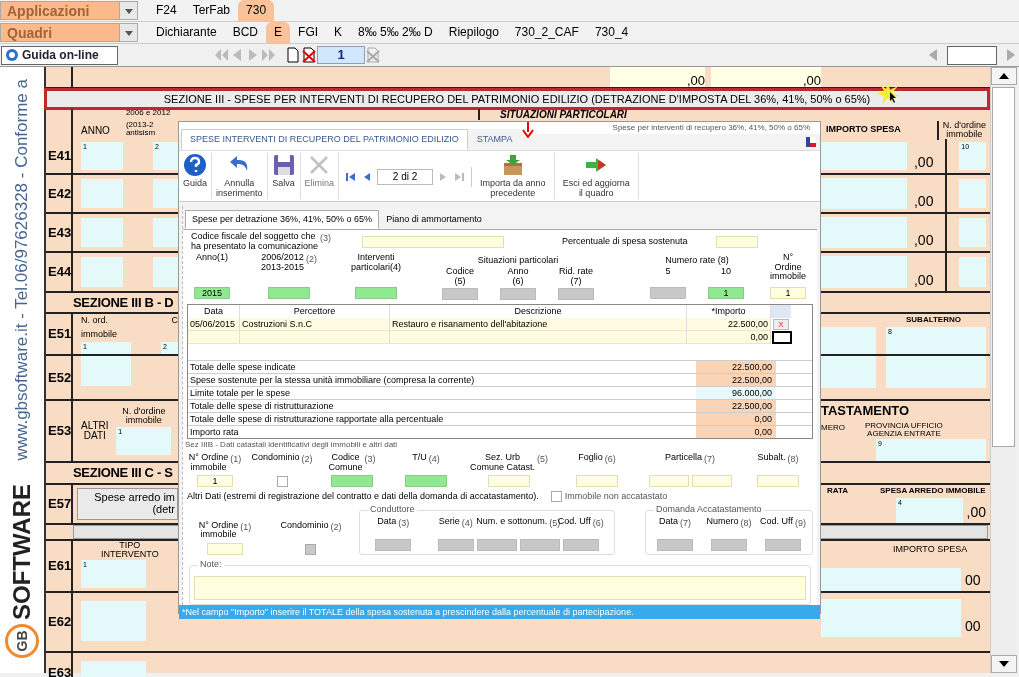 Image resolution: width=1019 pixels, height=677 pixels. Describe the element at coordinates (1004, 76) in the screenshot. I see `scroll-up-icon` at that location.